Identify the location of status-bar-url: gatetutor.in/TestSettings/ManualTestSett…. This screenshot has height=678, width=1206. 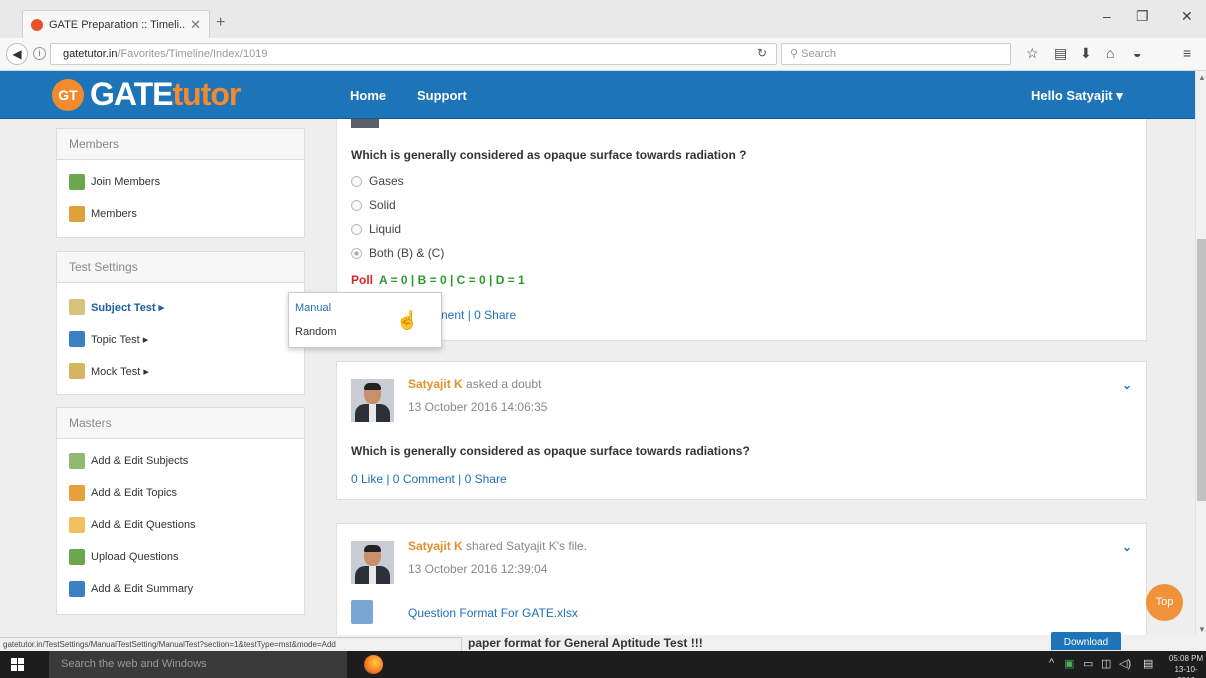
(231, 644).